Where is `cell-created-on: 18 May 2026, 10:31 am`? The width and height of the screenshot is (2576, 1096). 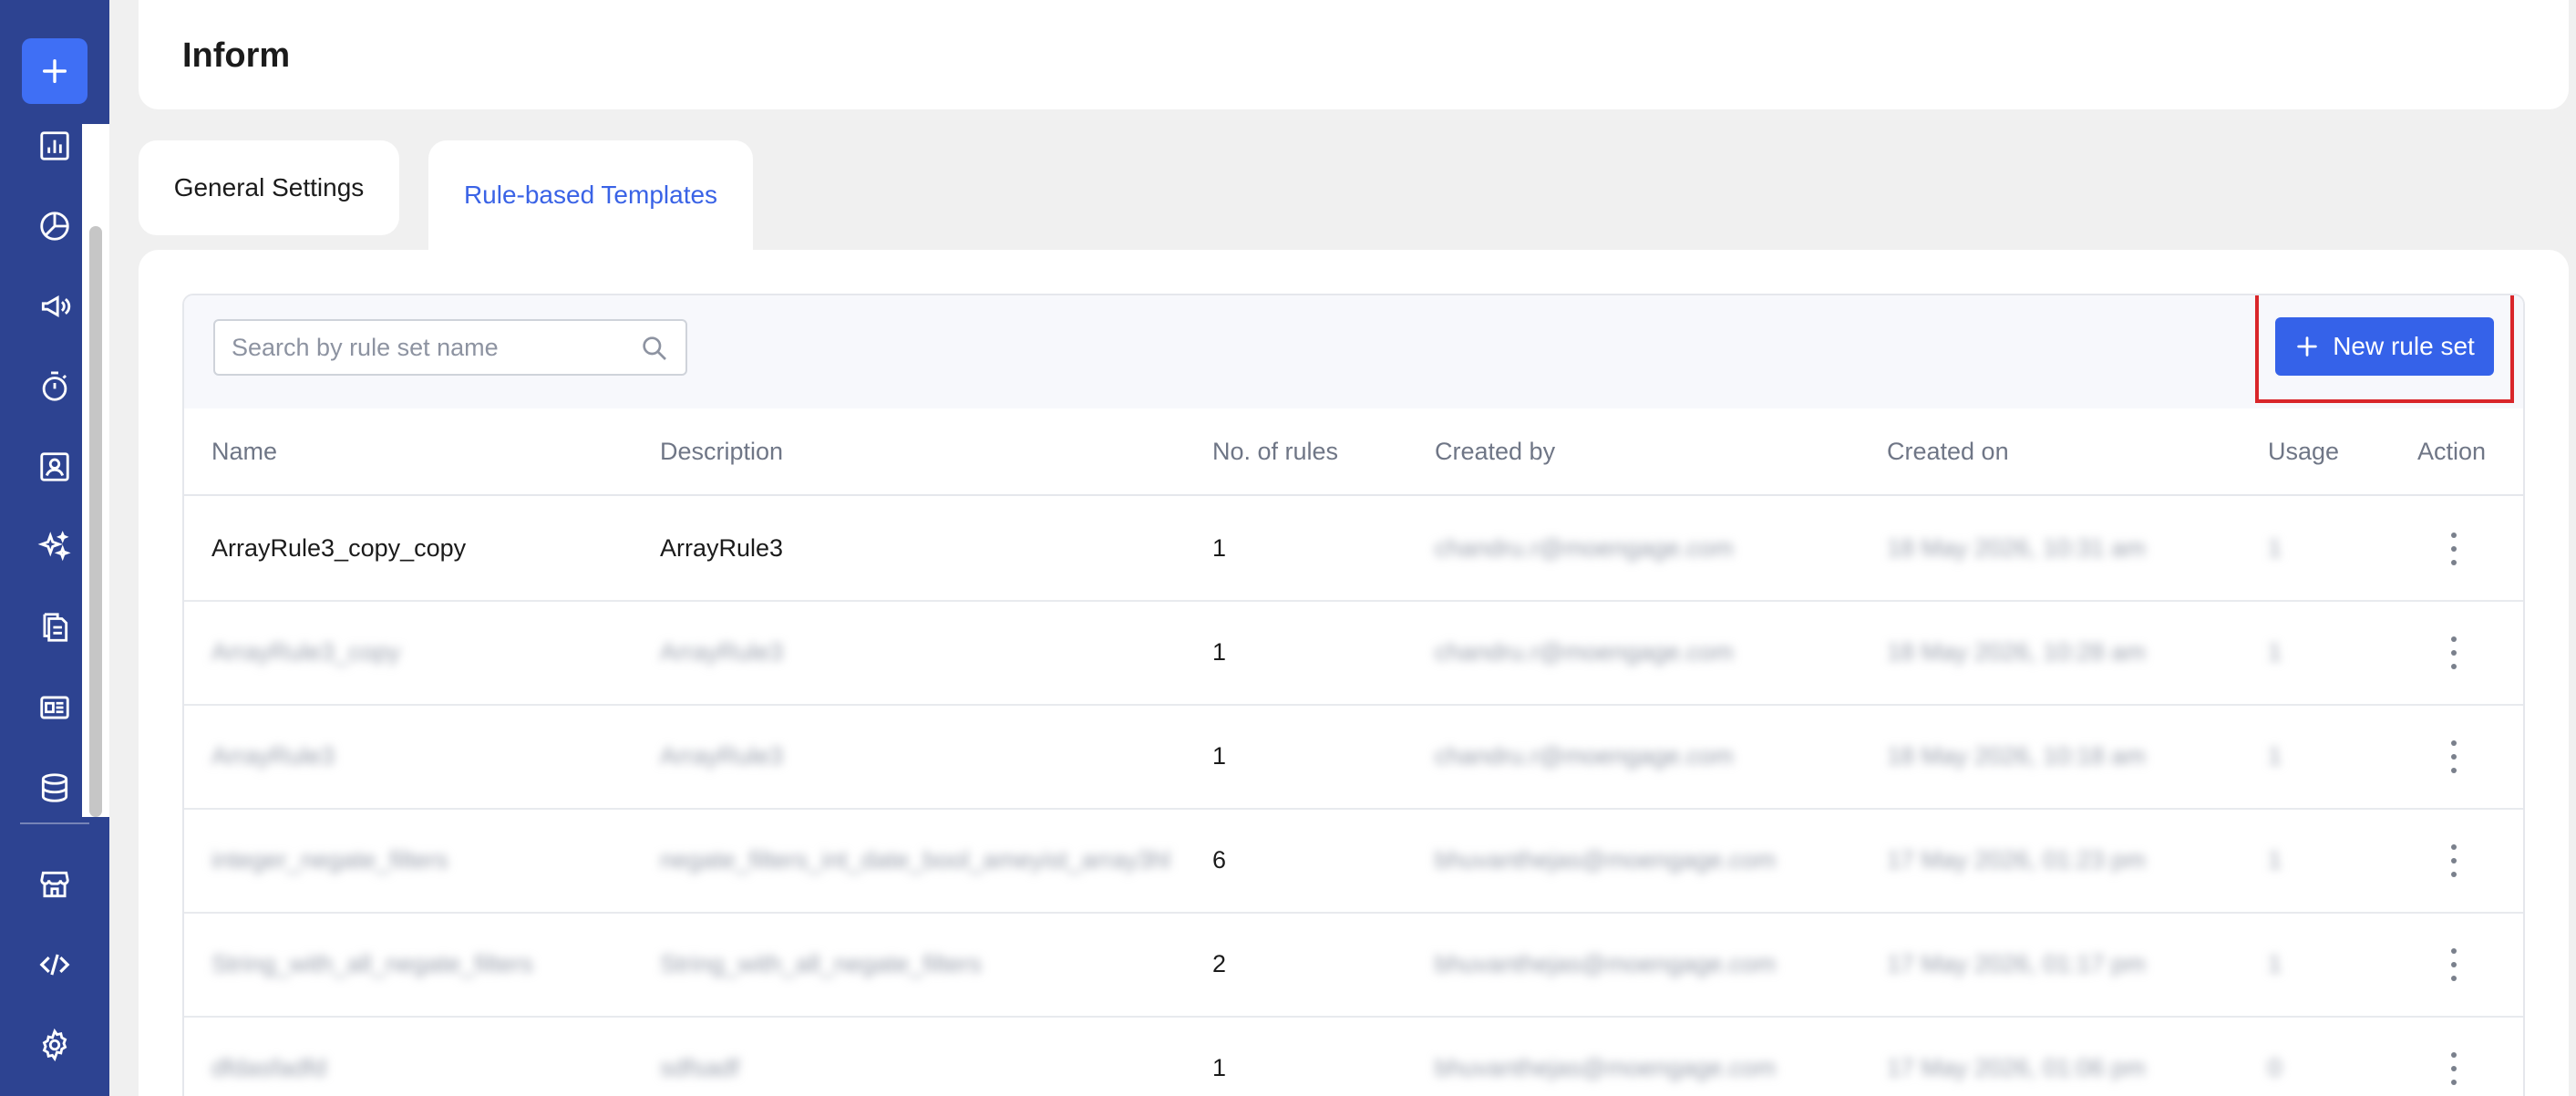
cell-created-on: 18 May 2026, 10:31 am is located at coordinates (2016, 548).